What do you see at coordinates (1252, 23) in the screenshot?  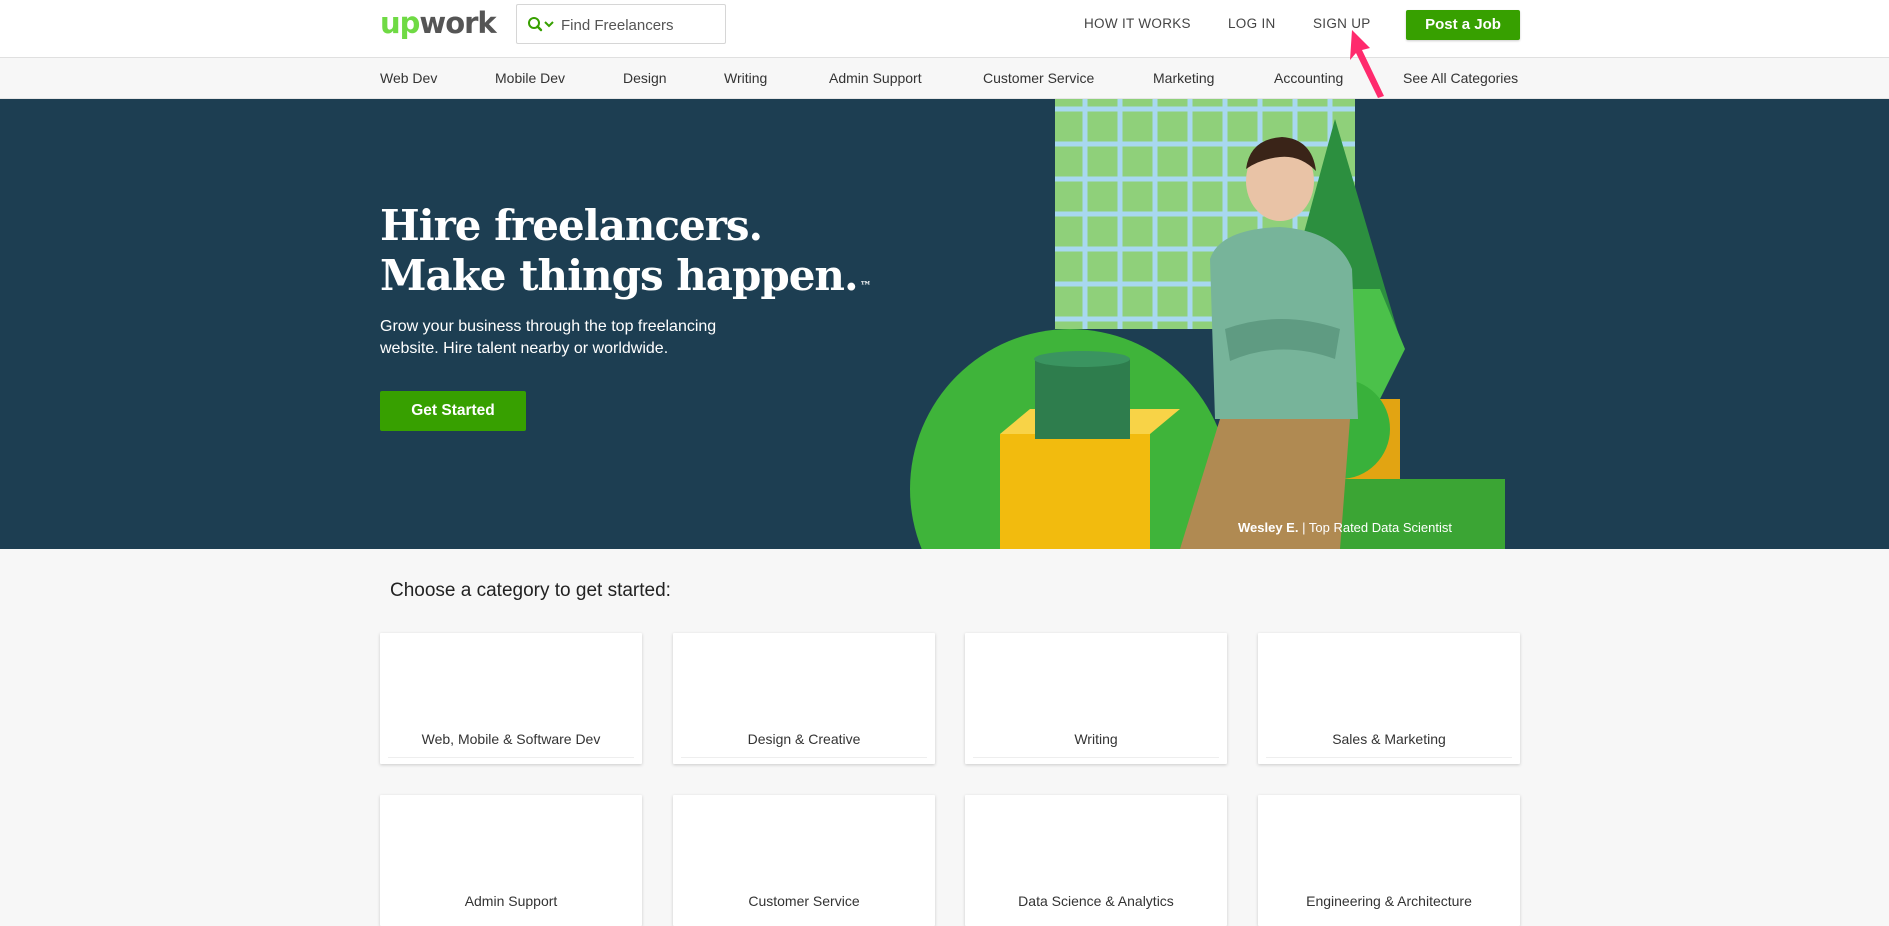 I see `nav-log-in: LOG IN` at bounding box center [1252, 23].